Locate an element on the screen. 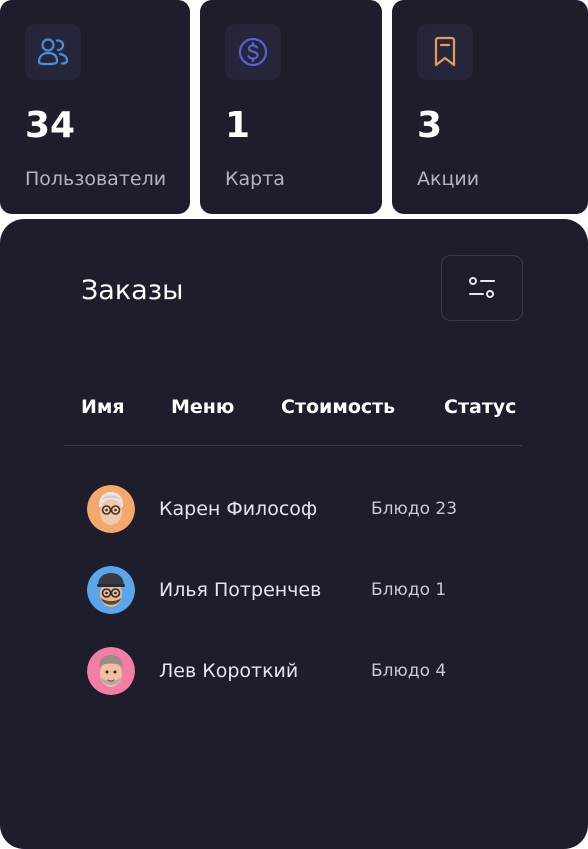 The height and width of the screenshot is (849, 588). stat-card-map: 1 Карта is located at coordinates (291, 107).